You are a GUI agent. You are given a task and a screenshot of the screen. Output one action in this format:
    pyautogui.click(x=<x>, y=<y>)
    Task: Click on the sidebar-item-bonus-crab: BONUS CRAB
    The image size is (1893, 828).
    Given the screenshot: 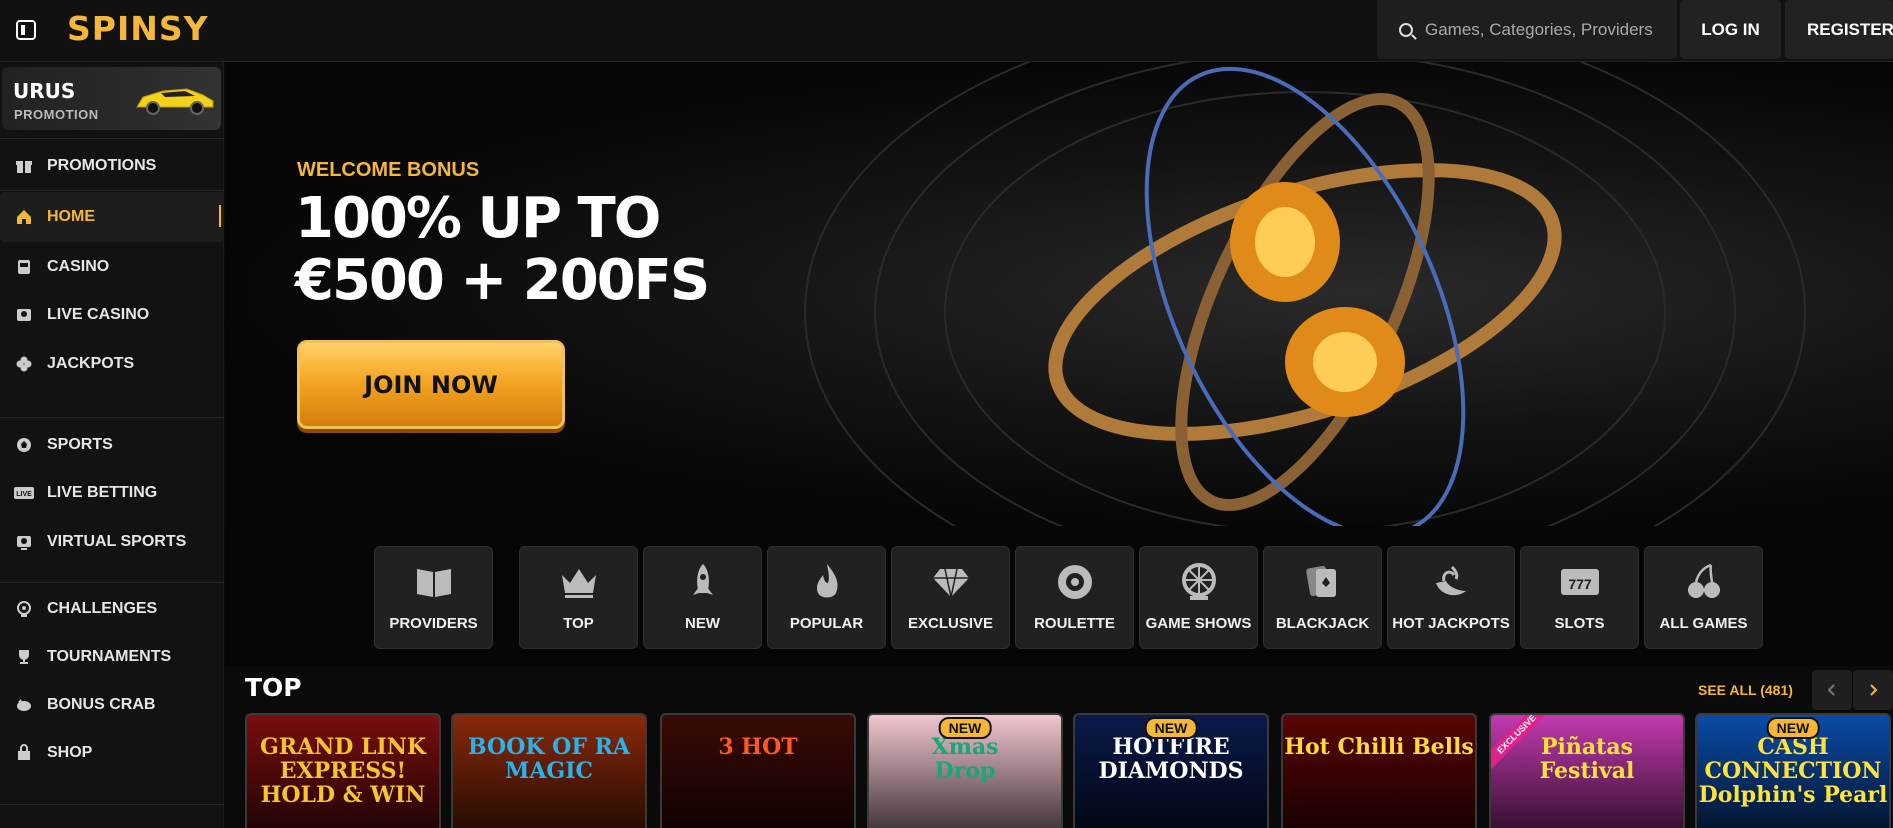 What is the action you would take?
    pyautogui.click(x=112, y=705)
    